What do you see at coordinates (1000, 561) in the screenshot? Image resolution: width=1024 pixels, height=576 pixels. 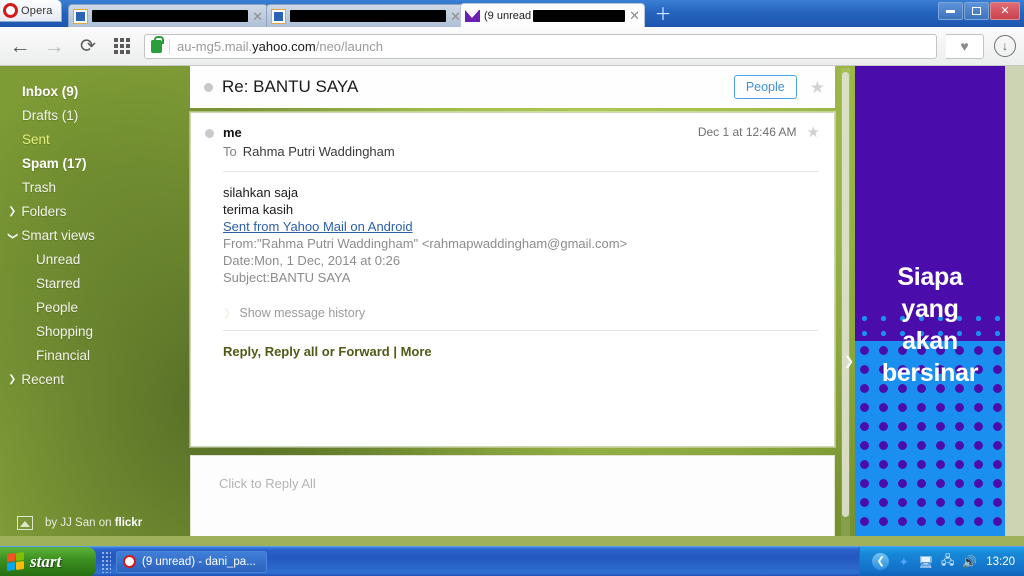 I see `clock: 13:20` at bounding box center [1000, 561].